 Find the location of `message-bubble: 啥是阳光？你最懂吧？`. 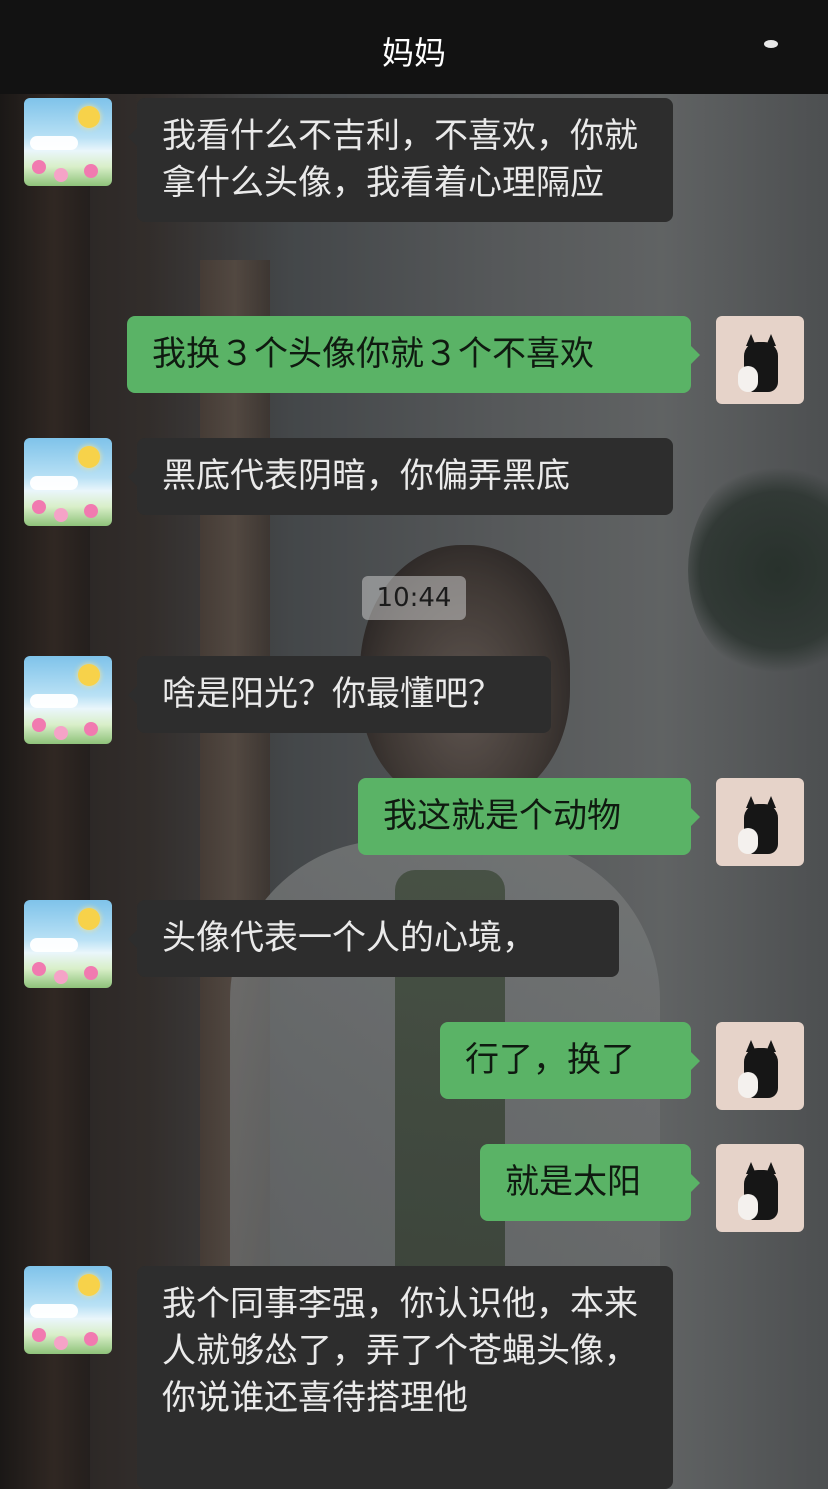

message-bubble: 啥是阳光？你最懂吧？ is located at coordinates (339, 694).